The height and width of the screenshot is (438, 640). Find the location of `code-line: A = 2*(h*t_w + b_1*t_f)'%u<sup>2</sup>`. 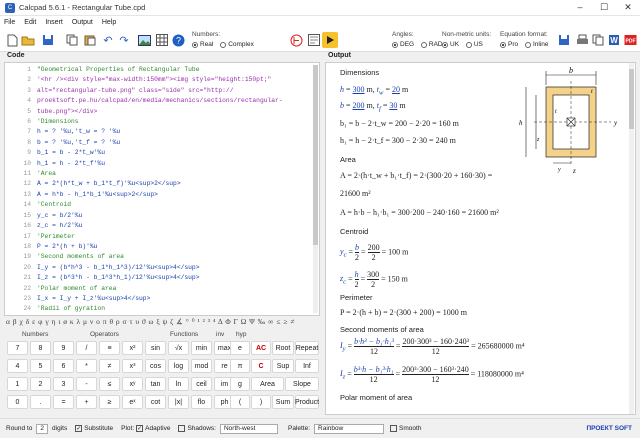

code-line: A = 2*(h*t_w + b_1*t_f)'%u<sup>2</sup> is located at coordinates (175, 184).